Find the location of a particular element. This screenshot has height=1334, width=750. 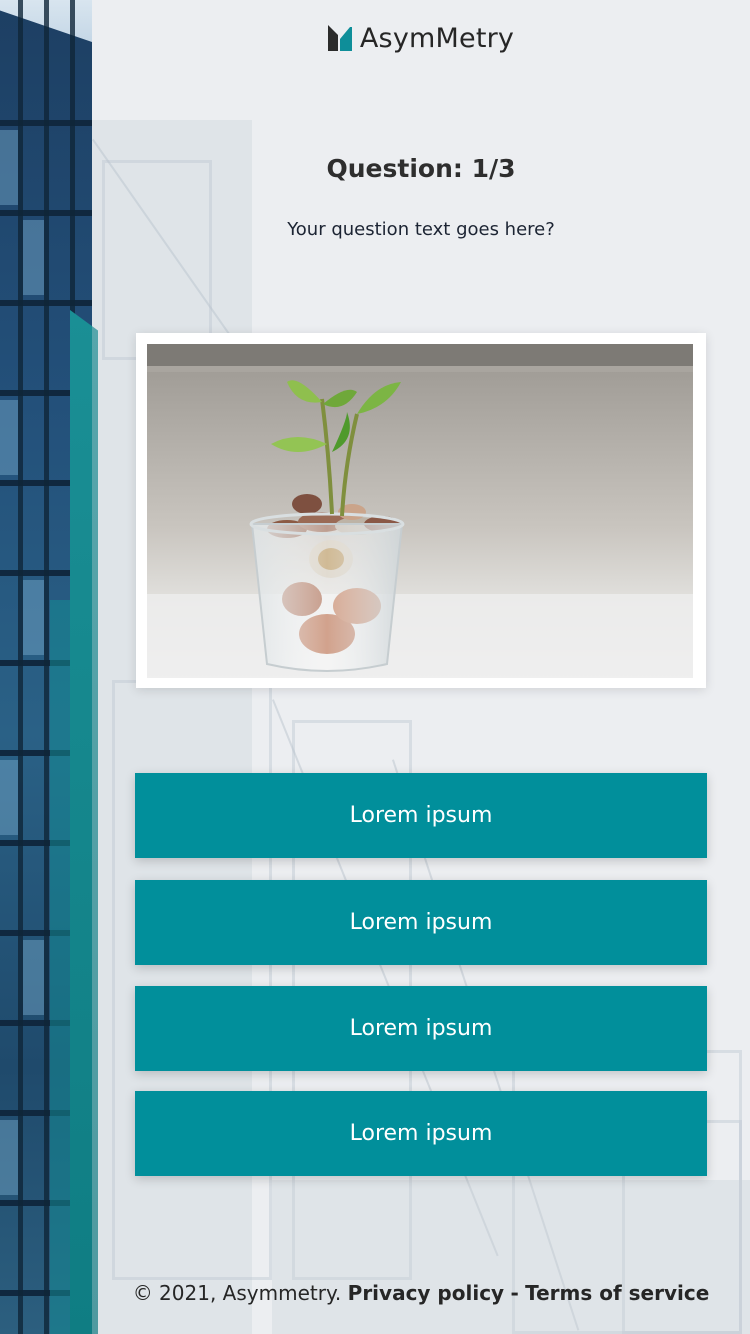

brand-name: AsymMetry is located at coordinates (437, 38).